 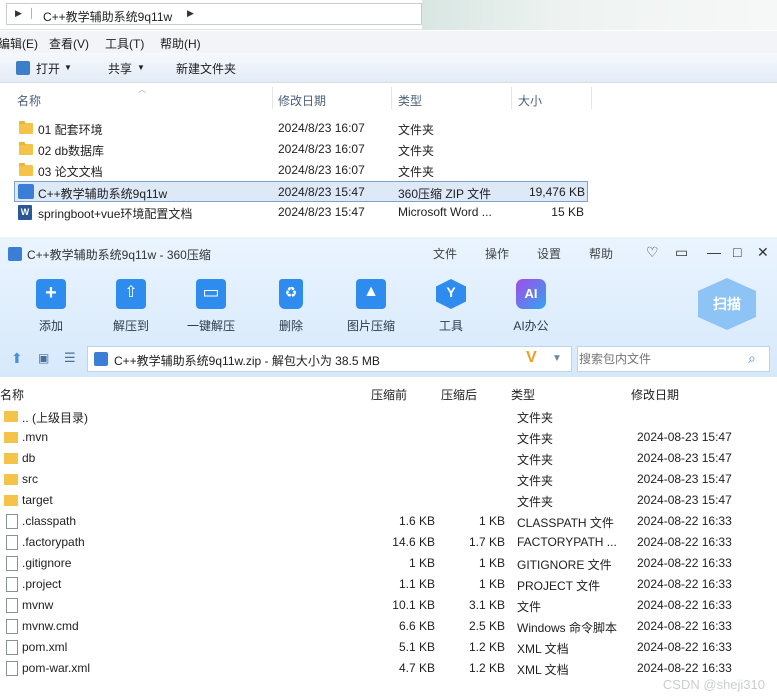 I want to click on menu-action: 操作, so click(x=497, y=253).